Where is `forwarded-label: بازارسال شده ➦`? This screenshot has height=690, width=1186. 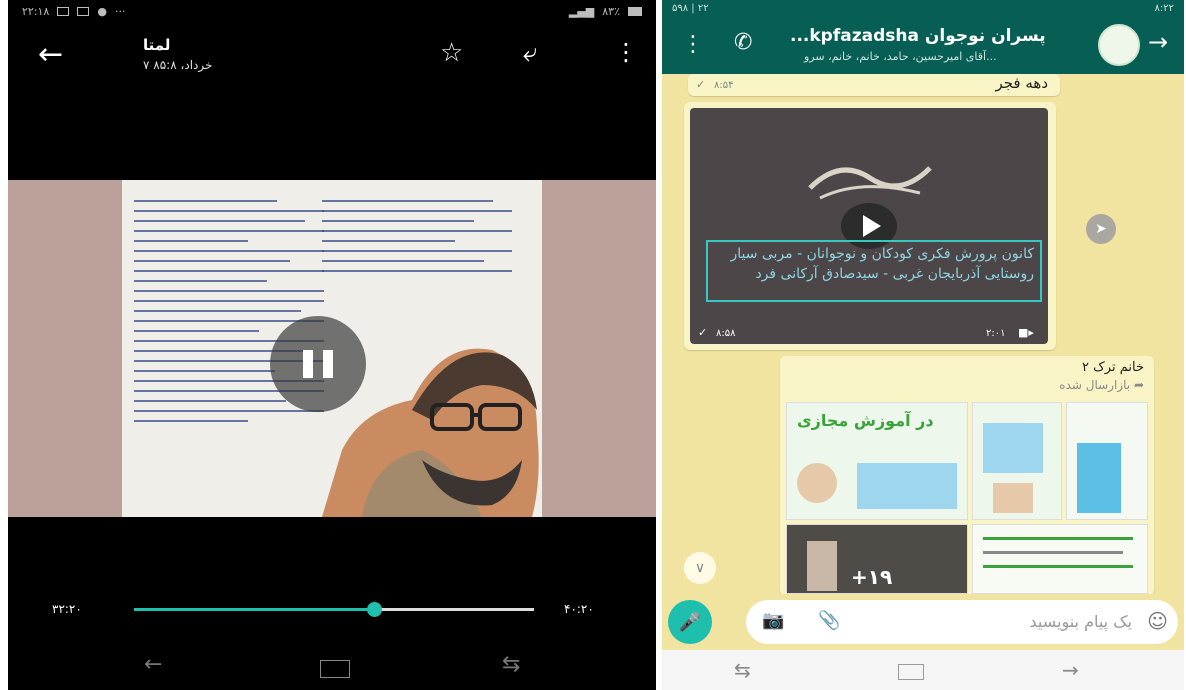 forwarded-label: بازارسال شده ➦ is located at coordinates (1101, 385).